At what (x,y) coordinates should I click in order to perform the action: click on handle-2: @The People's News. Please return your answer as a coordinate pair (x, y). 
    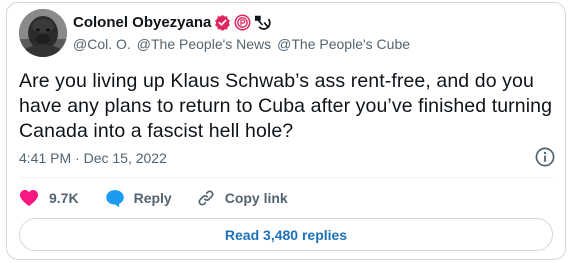
    Looking at the image, I should click on (204, 44).